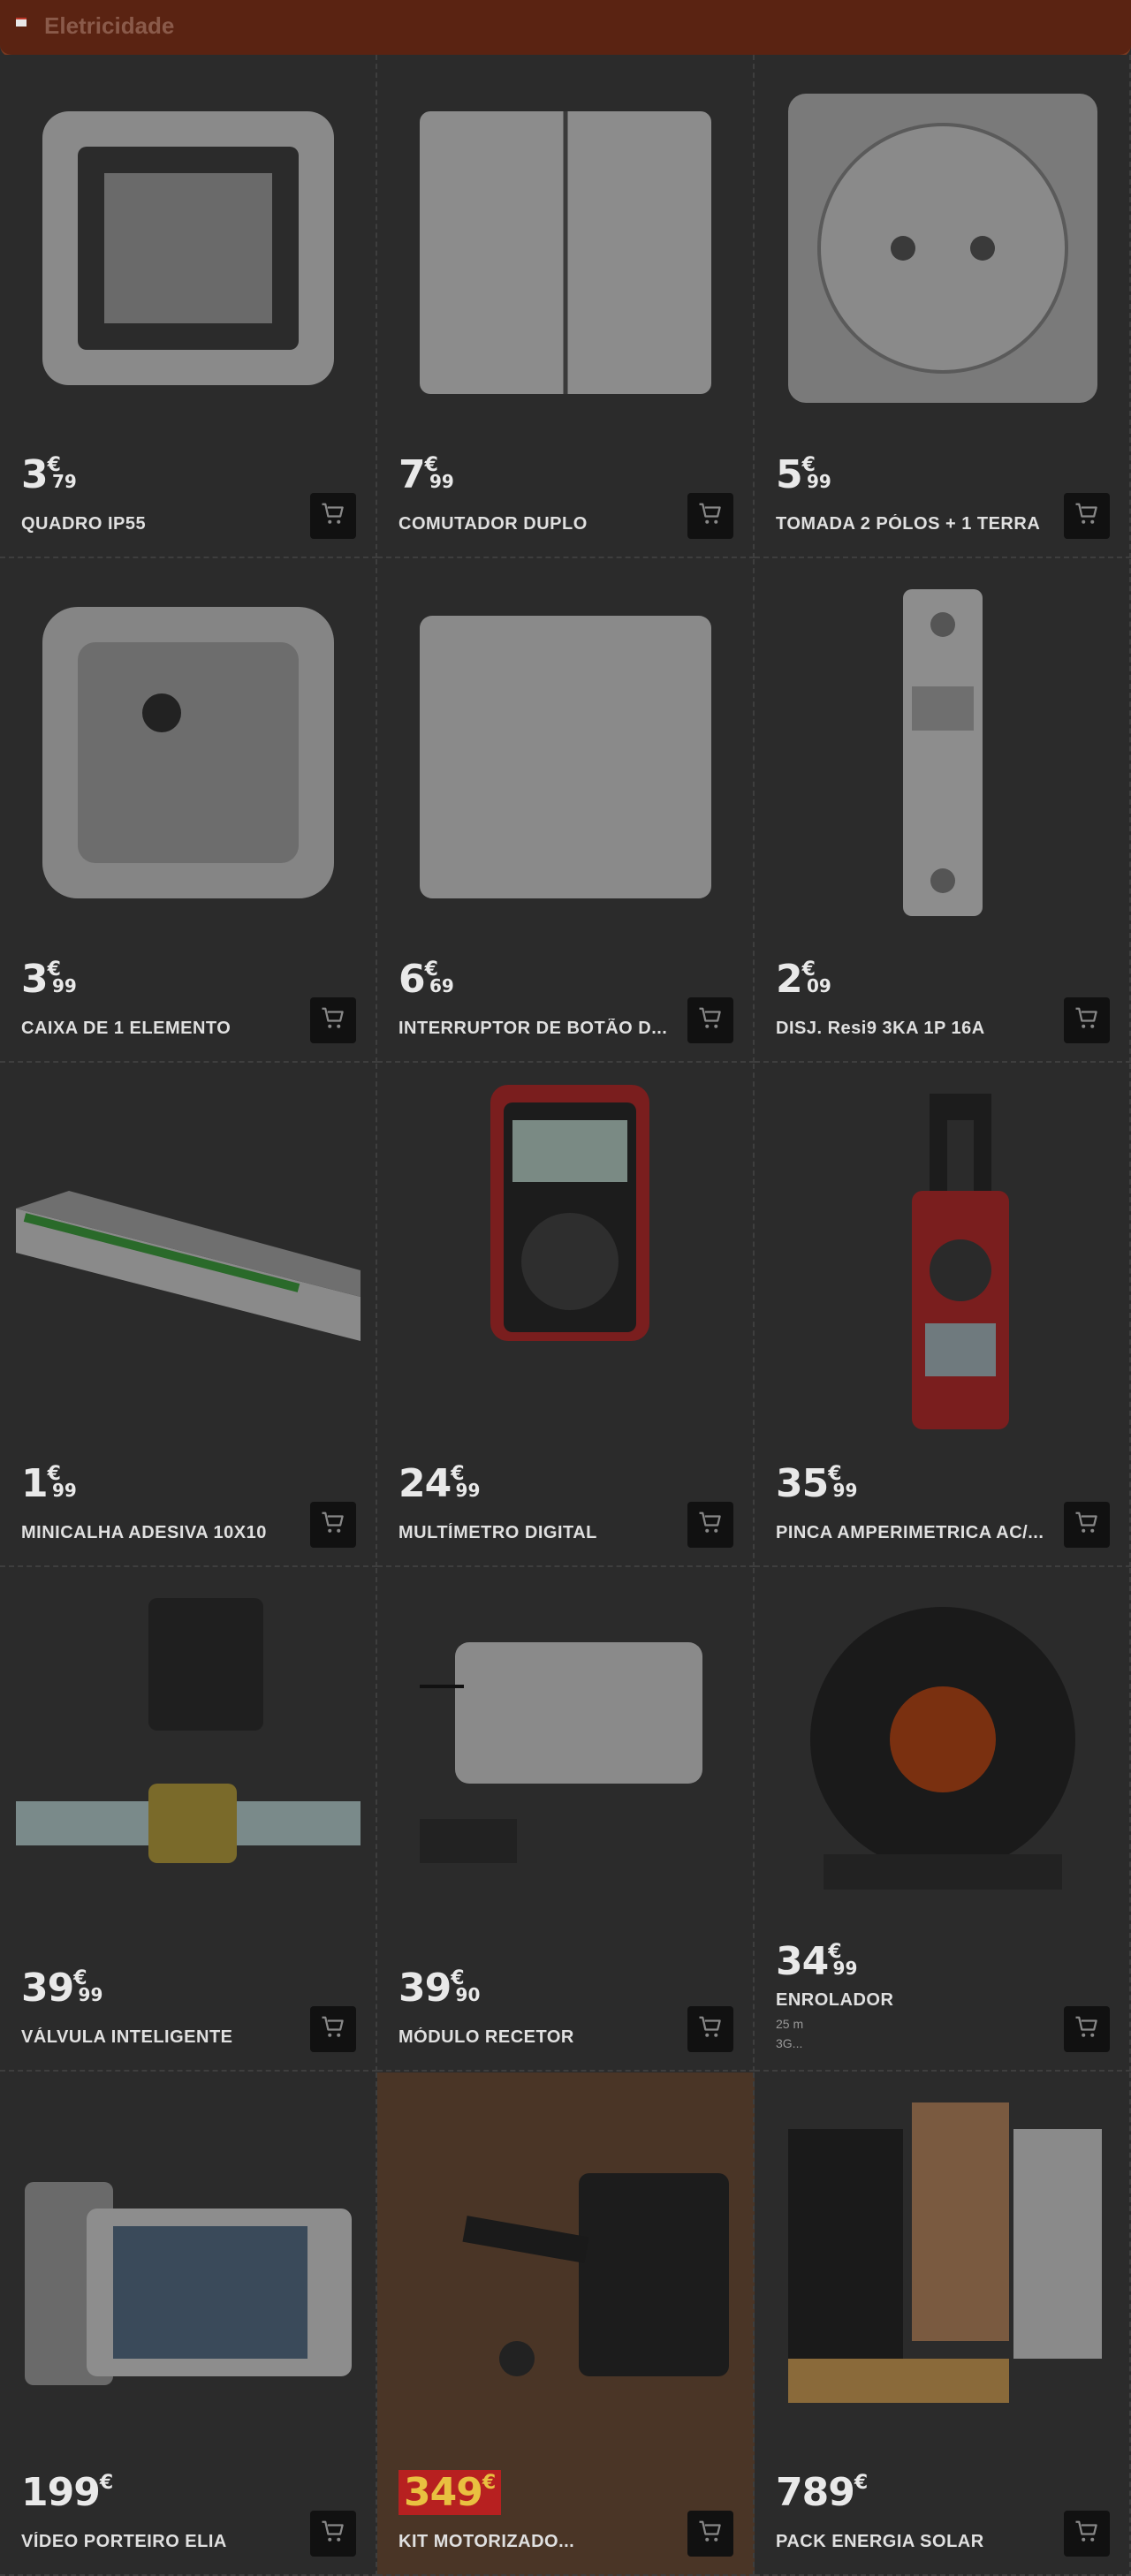 The image size is (1131, 2576). What do you see at coordinates (821, 1962) in the screenshot?
I see `product-price: 34€99` at bounding box center [821, 1962].